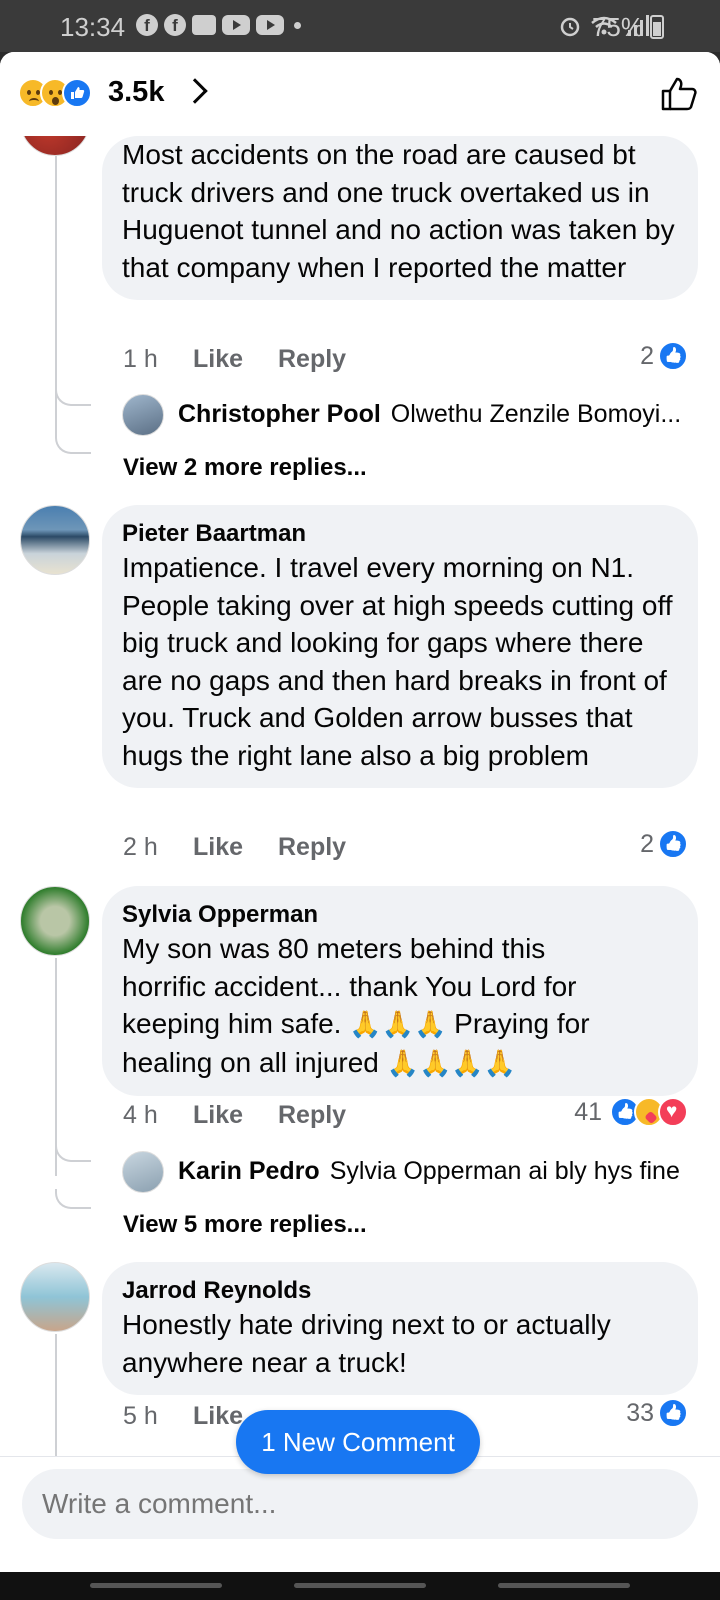  I want to click on comment-text-line: keeping him safe. 🙏🙏🙏 Praying for, so click(400, 1024).